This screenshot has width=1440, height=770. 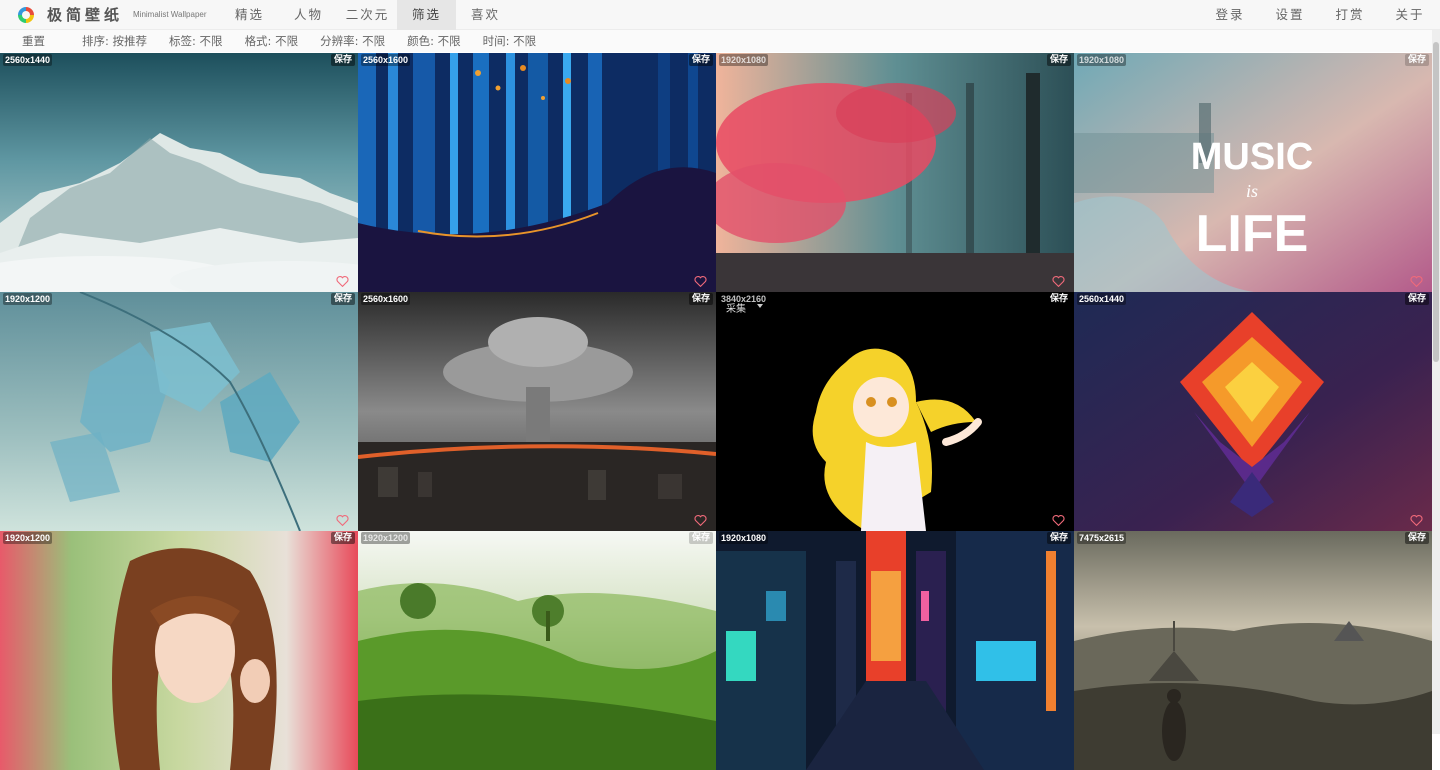 I want to click on logo-icon, so click(x=26, y=14).